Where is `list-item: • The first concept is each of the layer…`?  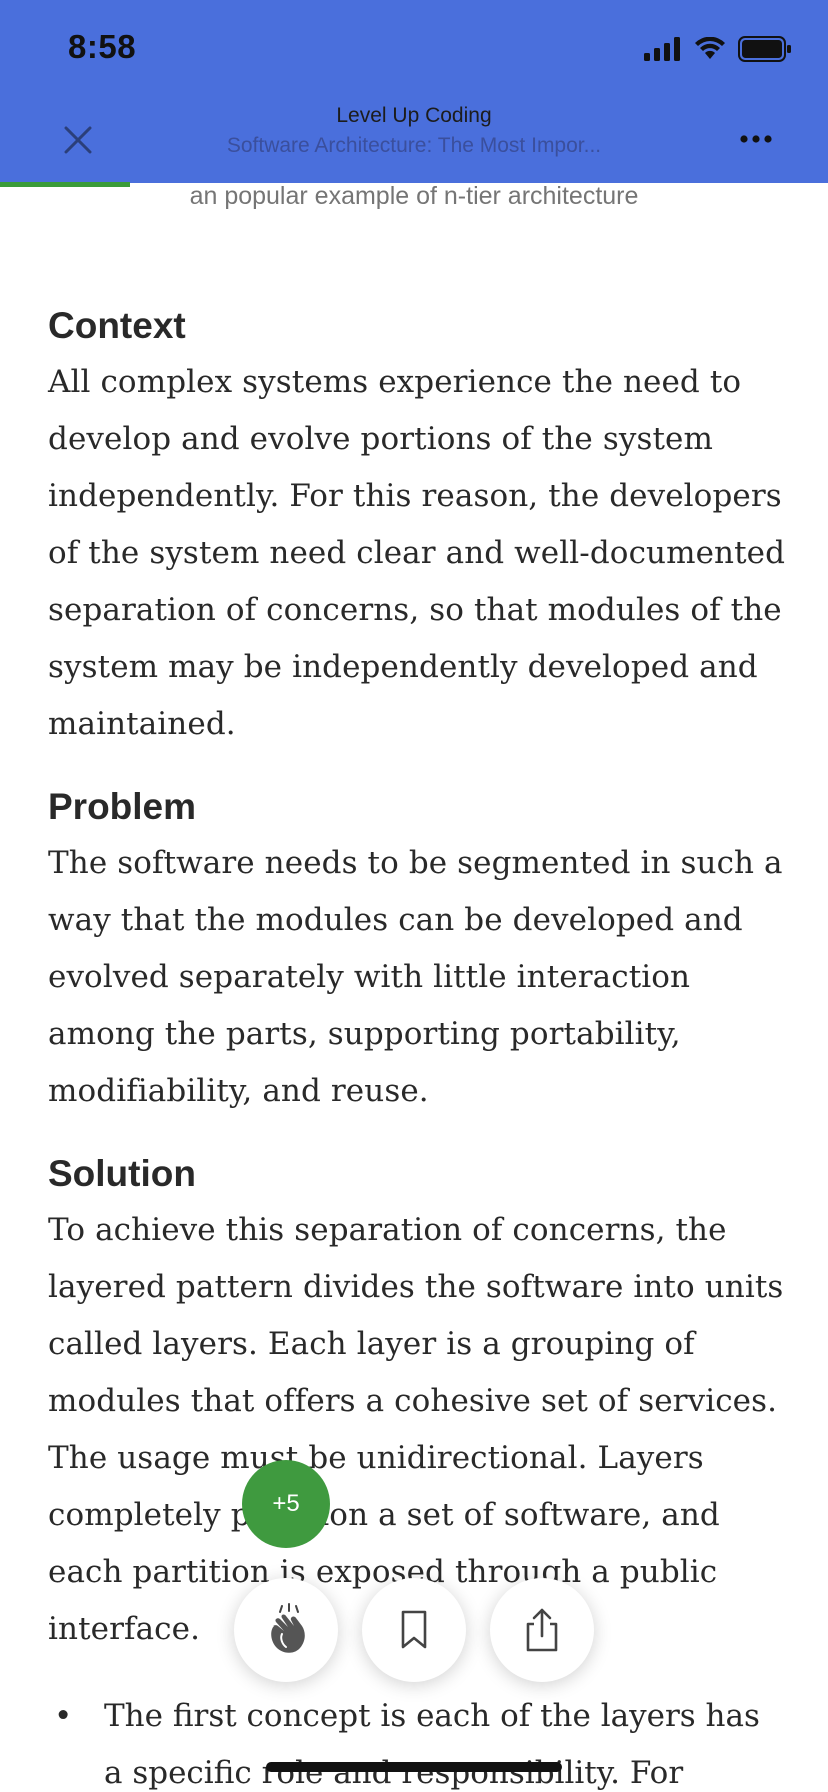 list-item: • The first concept is each of the layer… is located at coordinates (418, 1740).